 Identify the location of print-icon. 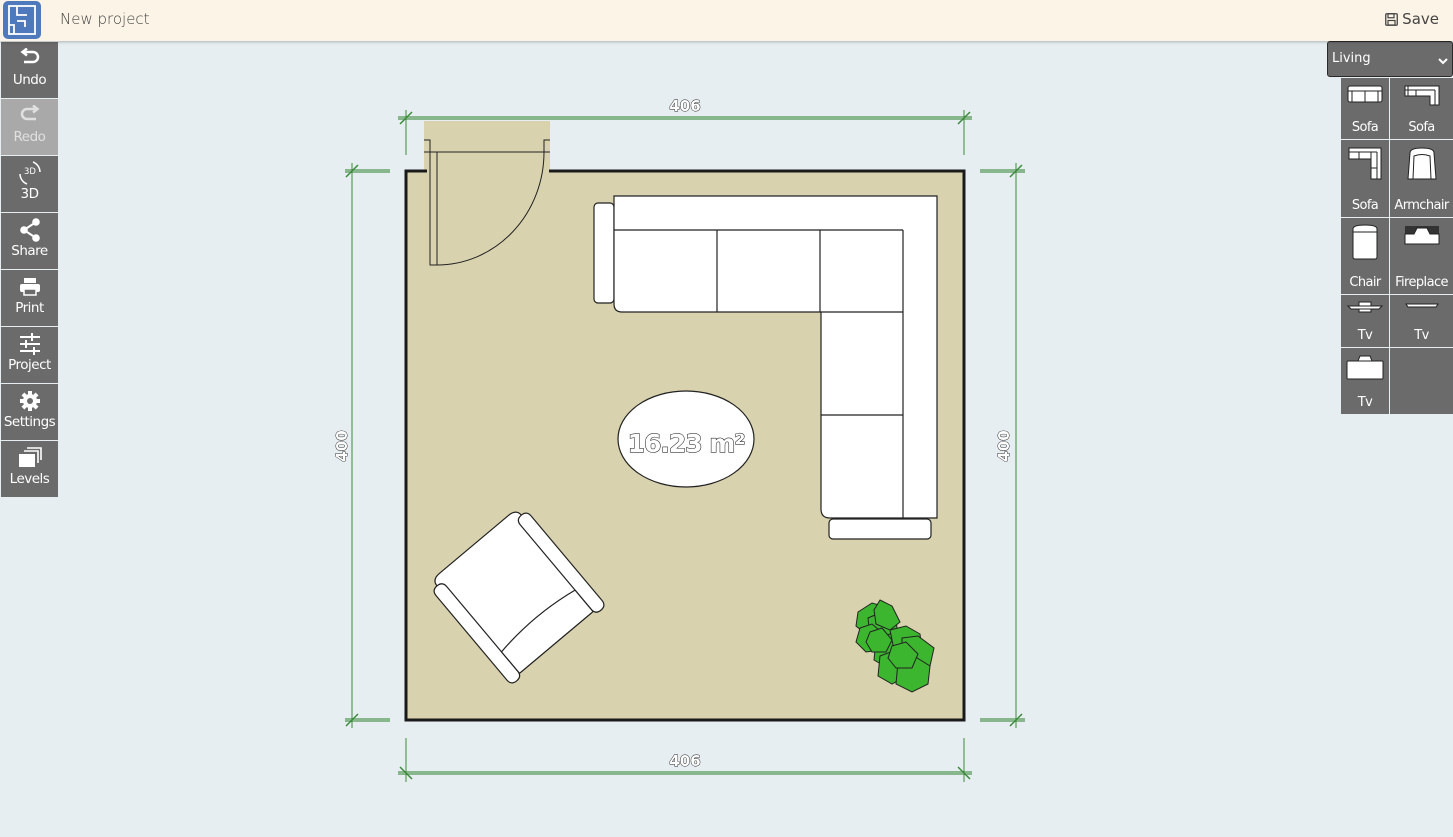
(30, 285).